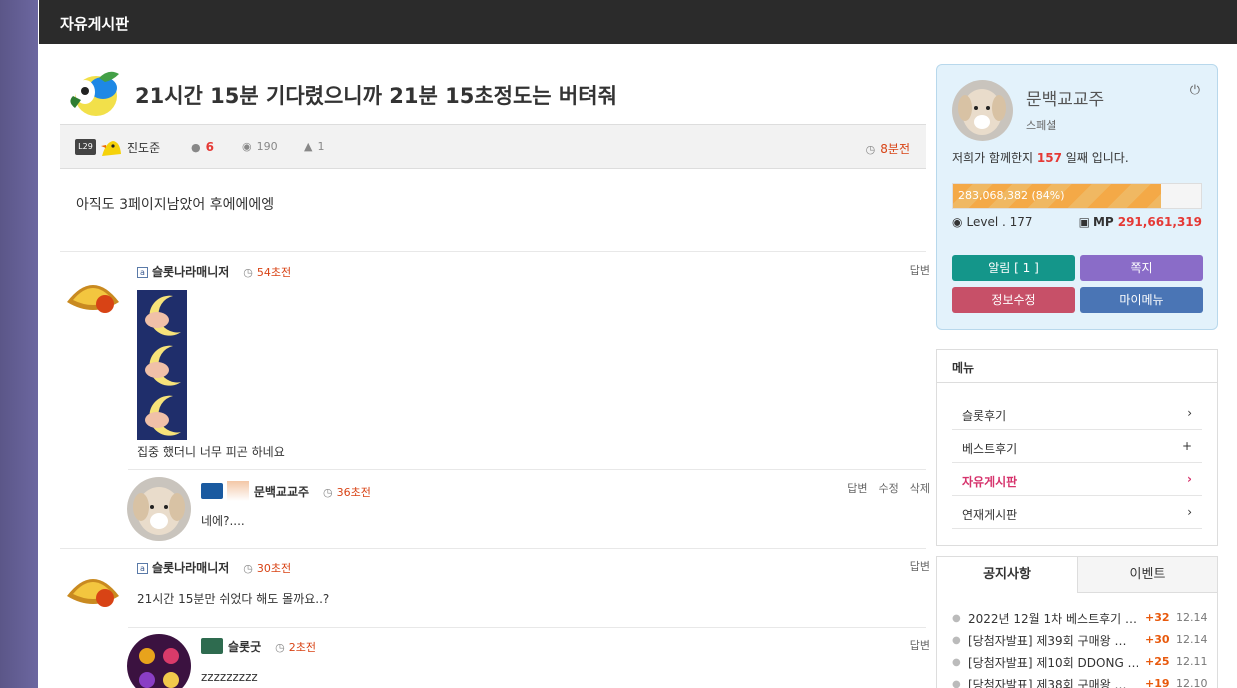 The image size is (1237, 688). Describe the element at coordinates (1013, 300) in the screenshot. I see `edit-profile-button: 정보수정` at that location.